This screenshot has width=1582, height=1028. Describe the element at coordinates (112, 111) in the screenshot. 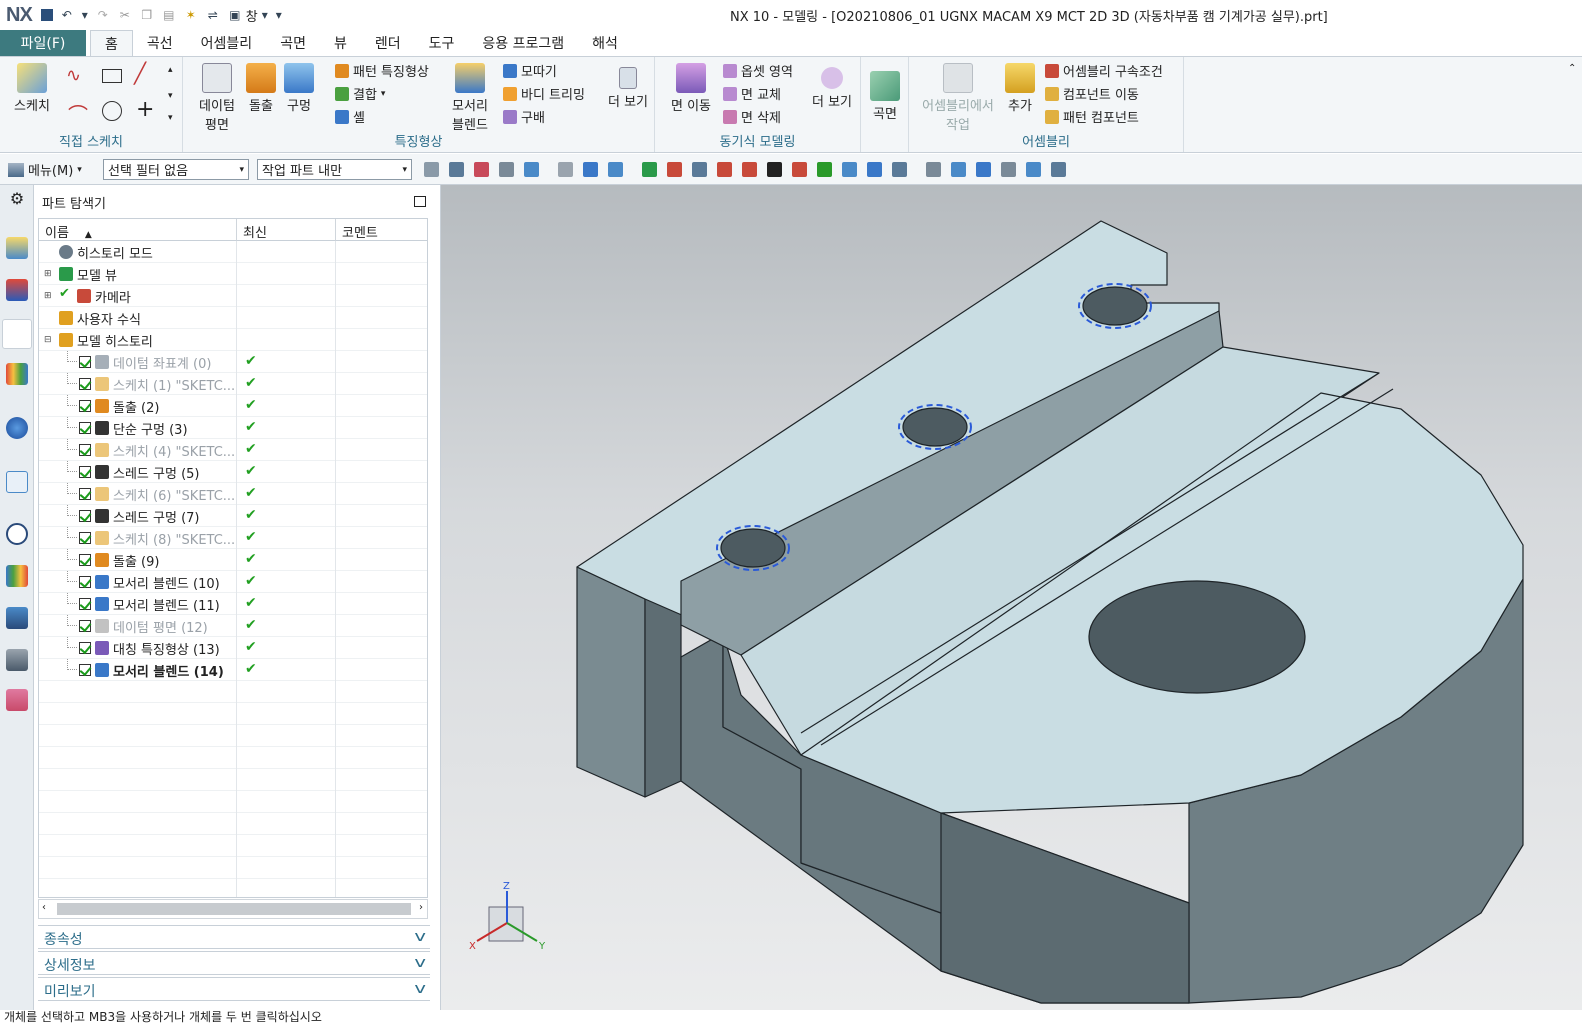

I see `circle-icon` at that location.